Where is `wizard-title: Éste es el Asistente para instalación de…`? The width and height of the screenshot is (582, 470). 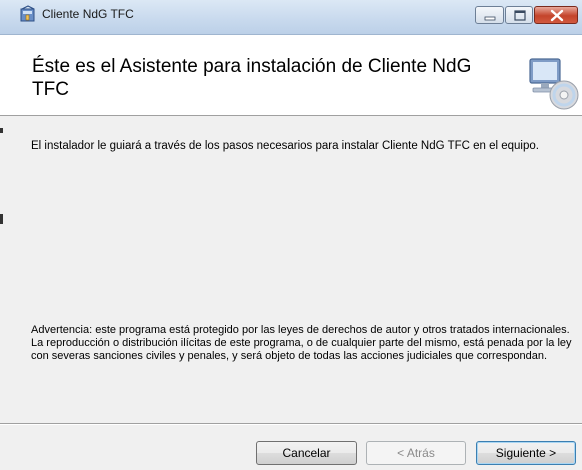
wizard-title: Éste es el Asistente para instalación de… is located at coordinates (252, 78).